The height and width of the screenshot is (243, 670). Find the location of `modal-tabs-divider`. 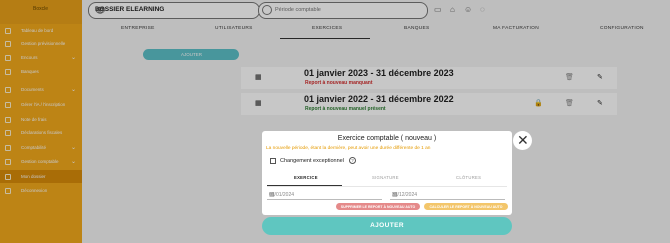

modal-tabs-divider is located at coordinates (387, 186).